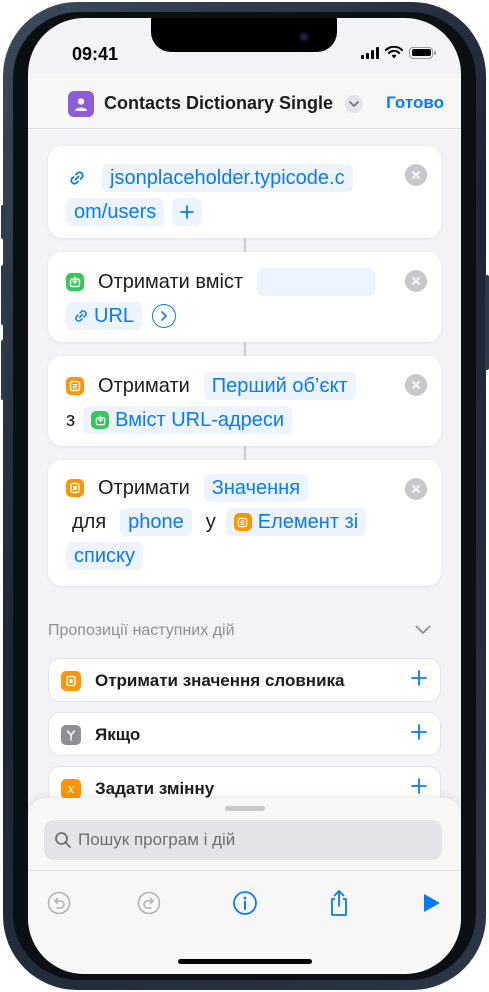  Describe the element at coordinates (59, 903) in the screenshot. I see `undo-icon` at that location.